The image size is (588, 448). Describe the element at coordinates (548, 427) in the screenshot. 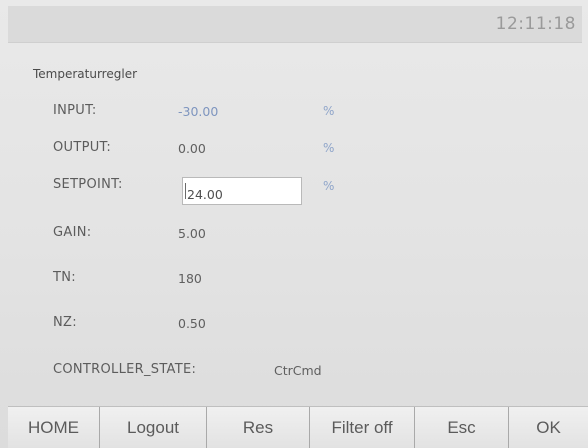

I see `ok-button: OK` at that location.